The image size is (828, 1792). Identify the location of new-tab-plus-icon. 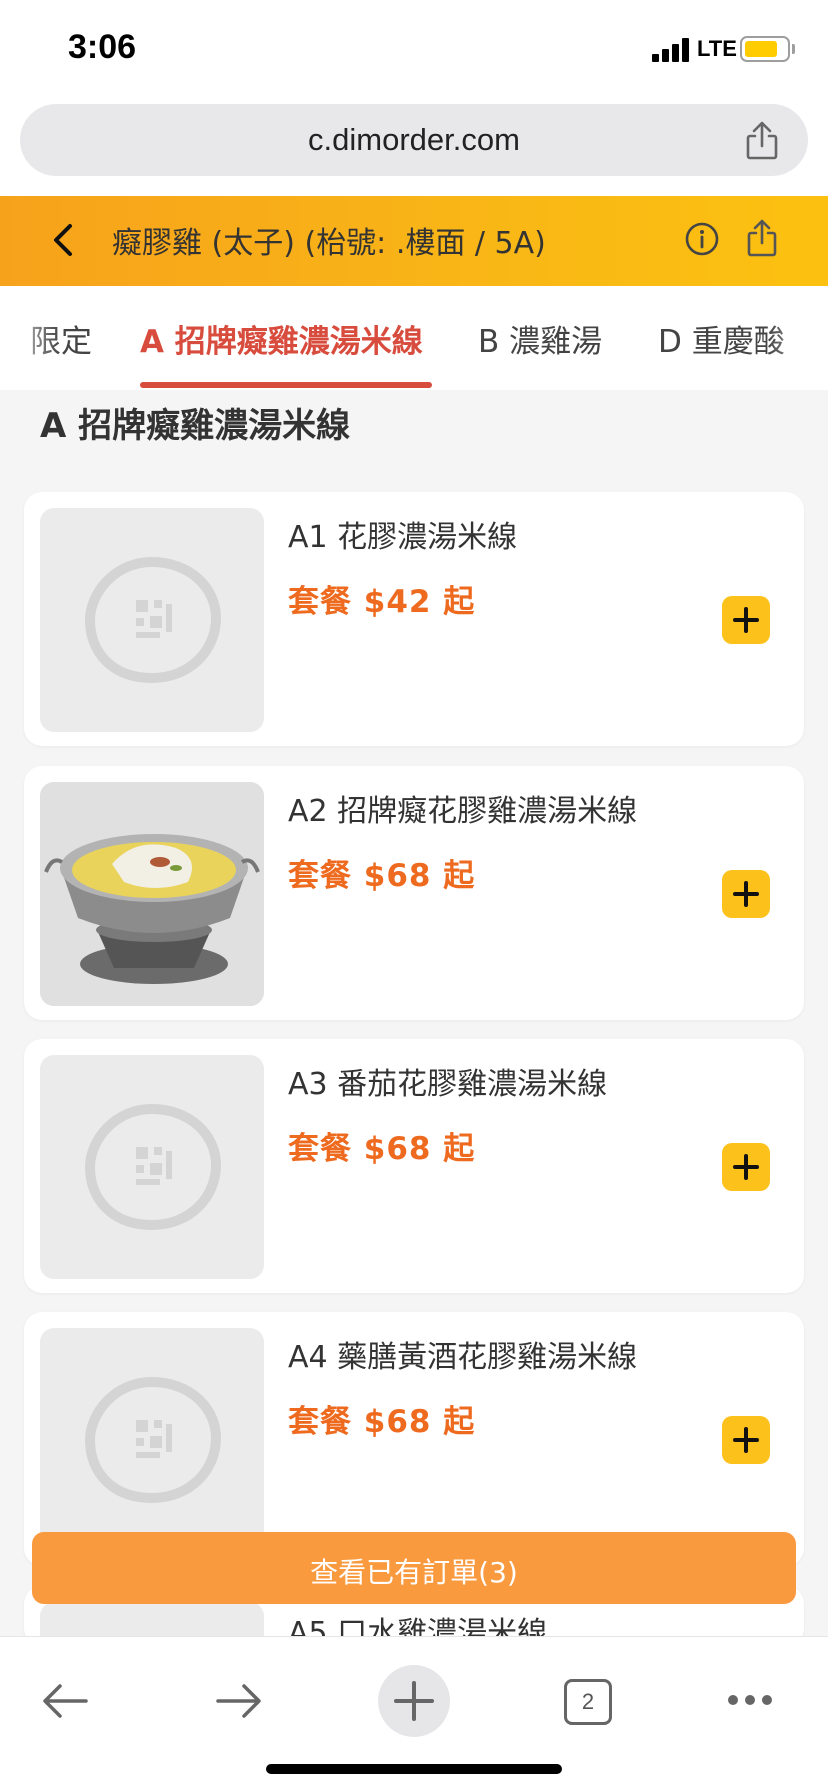
(414, 1701).